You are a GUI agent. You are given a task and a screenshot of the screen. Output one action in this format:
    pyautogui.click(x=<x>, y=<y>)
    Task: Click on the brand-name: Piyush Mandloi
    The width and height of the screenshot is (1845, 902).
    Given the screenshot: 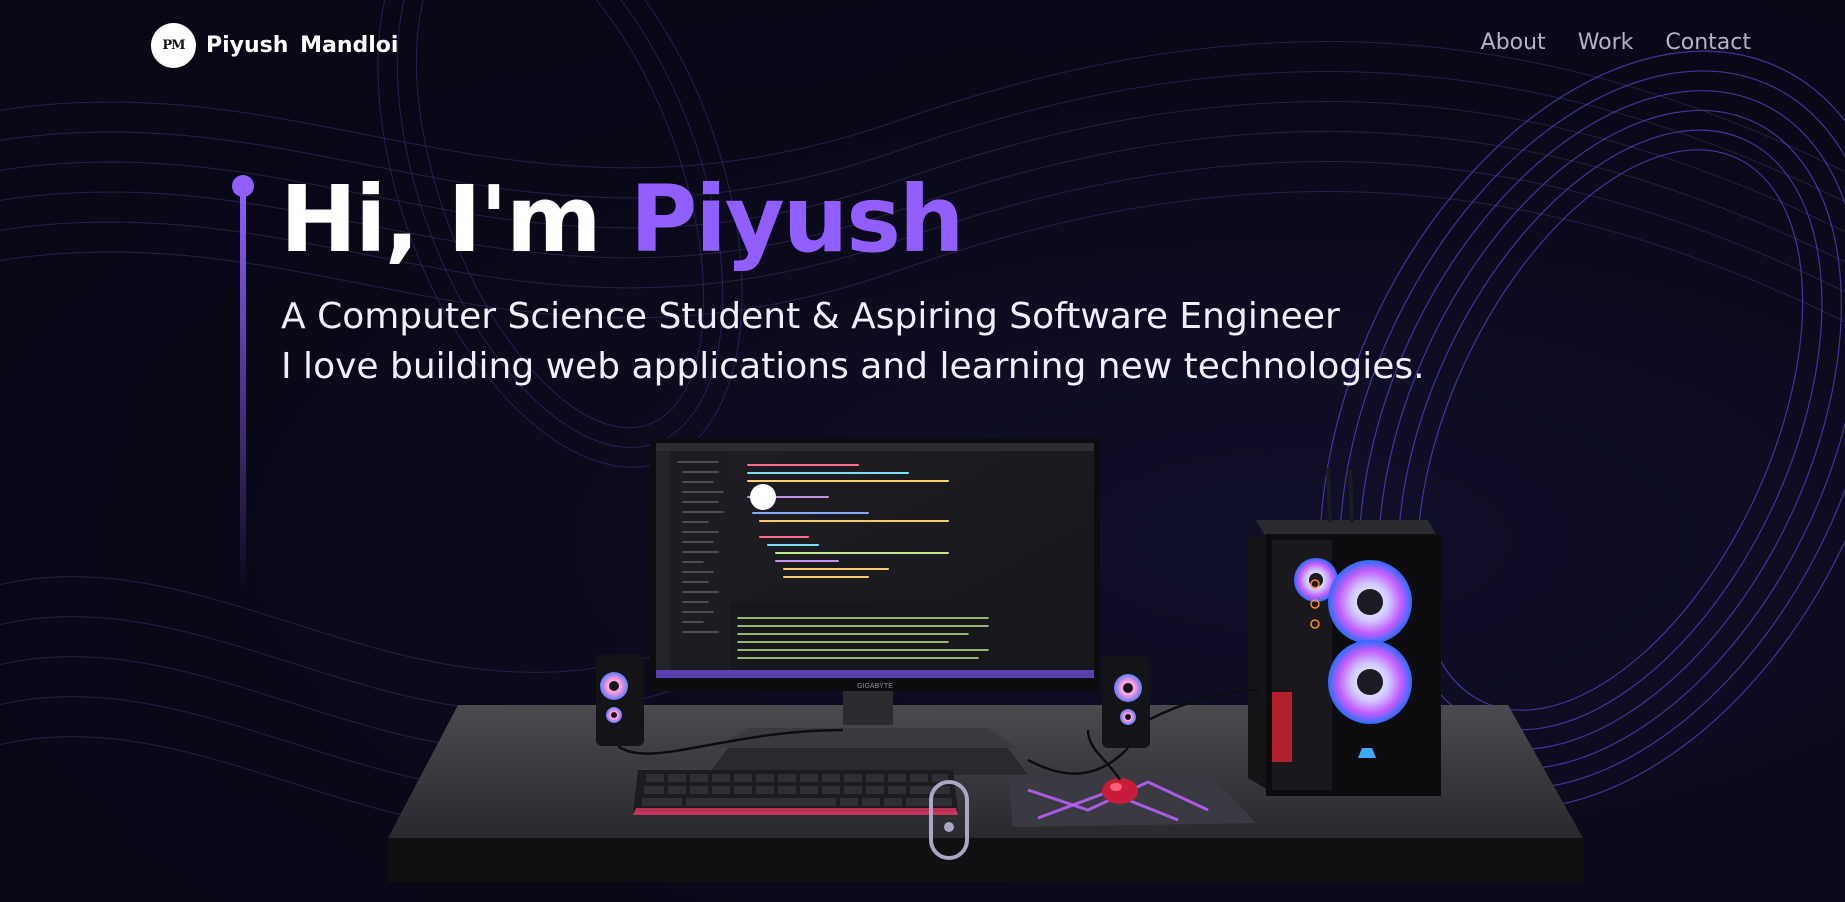 What is the action you would take?
    pyautogui.click(x=302, y=45)
    